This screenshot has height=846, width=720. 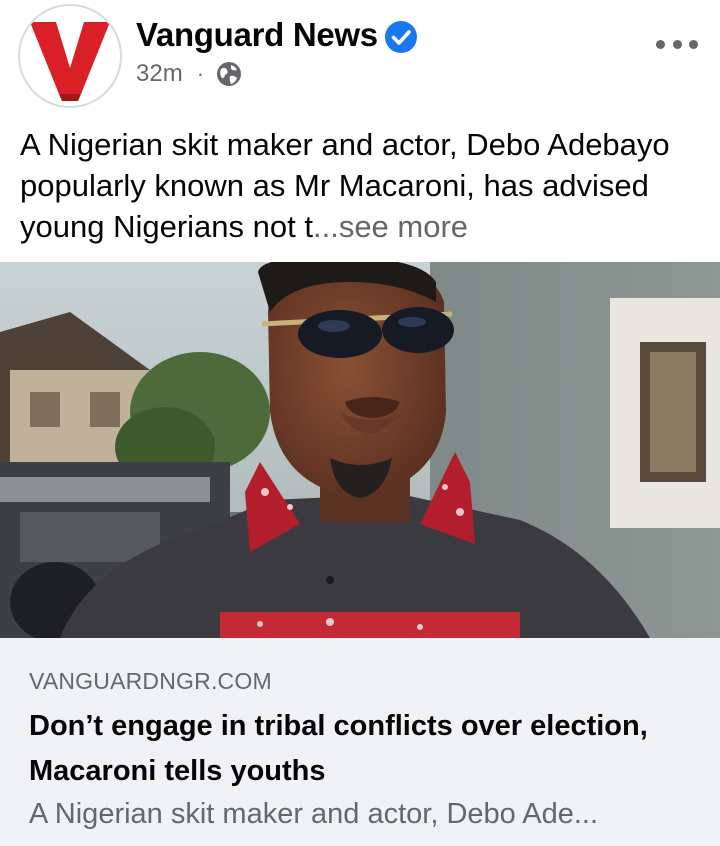 What do you see at coordinates (229, 74) in the screenshot?
I see `globe-icon` at bounding box center [229, 74].